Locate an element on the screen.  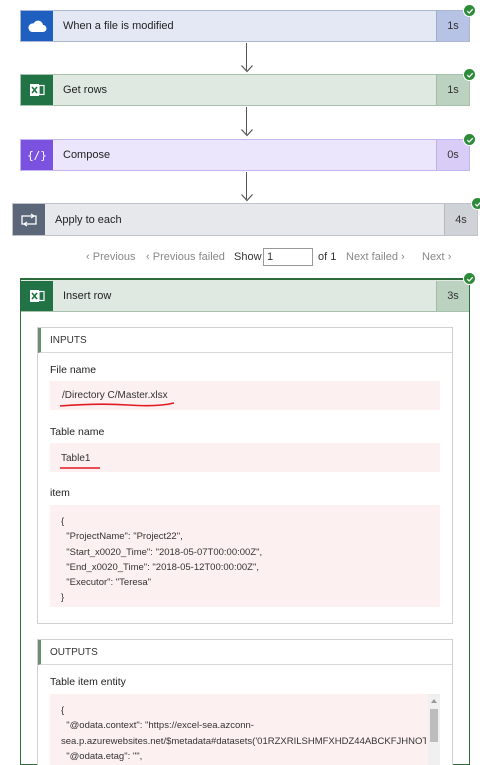
braces-icon: {∕} is located at coordinates (37, 155).